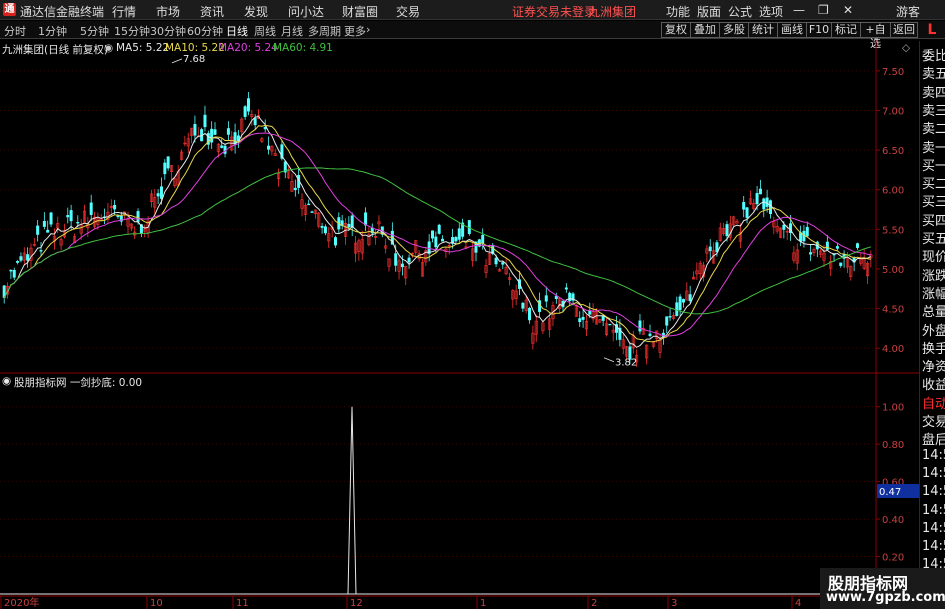 Image resolution: width=945 pixels, height=609 pixels. I want to click on sidebar-item: 净资, so click(933, 368).